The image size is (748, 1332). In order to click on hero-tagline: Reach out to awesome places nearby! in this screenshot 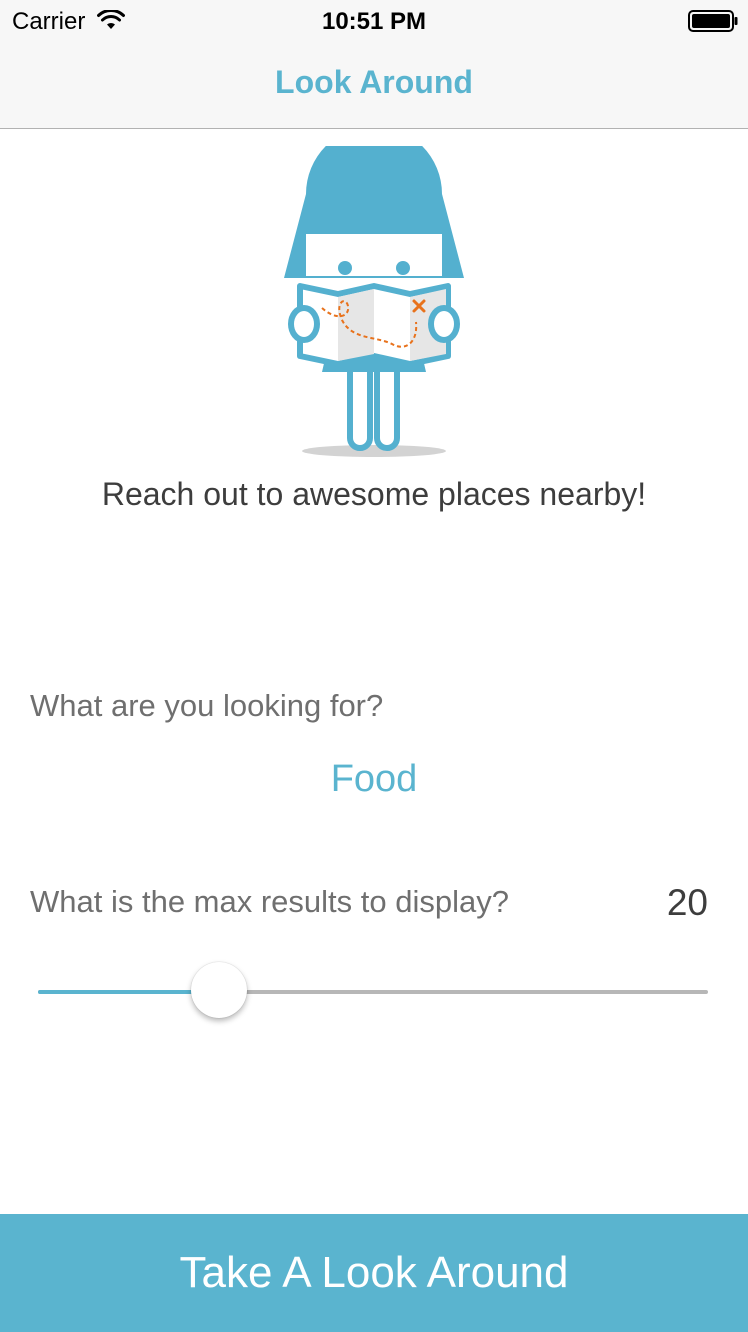, I will do `click(374, 494)`.